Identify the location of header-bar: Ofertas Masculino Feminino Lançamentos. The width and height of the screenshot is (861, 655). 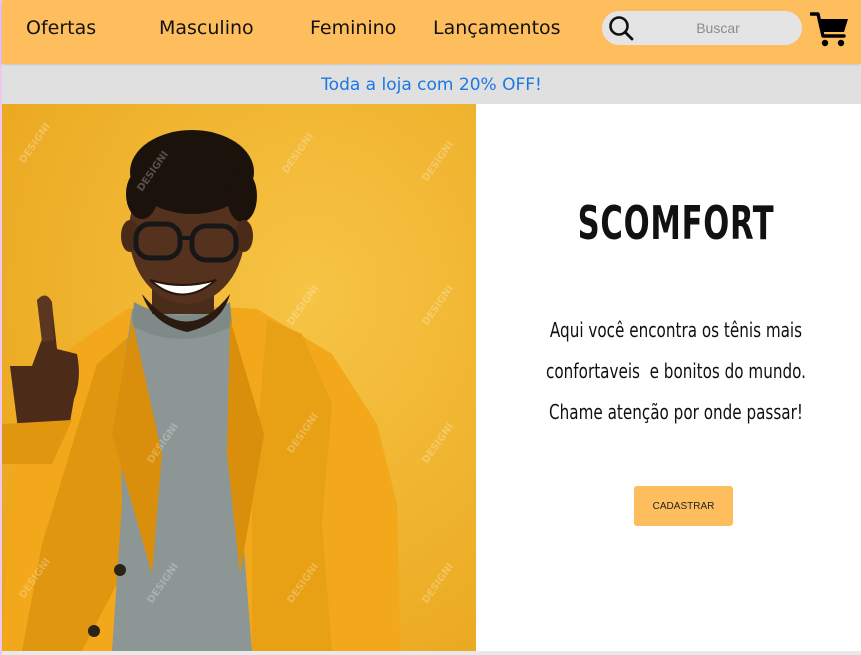
(431, 32).